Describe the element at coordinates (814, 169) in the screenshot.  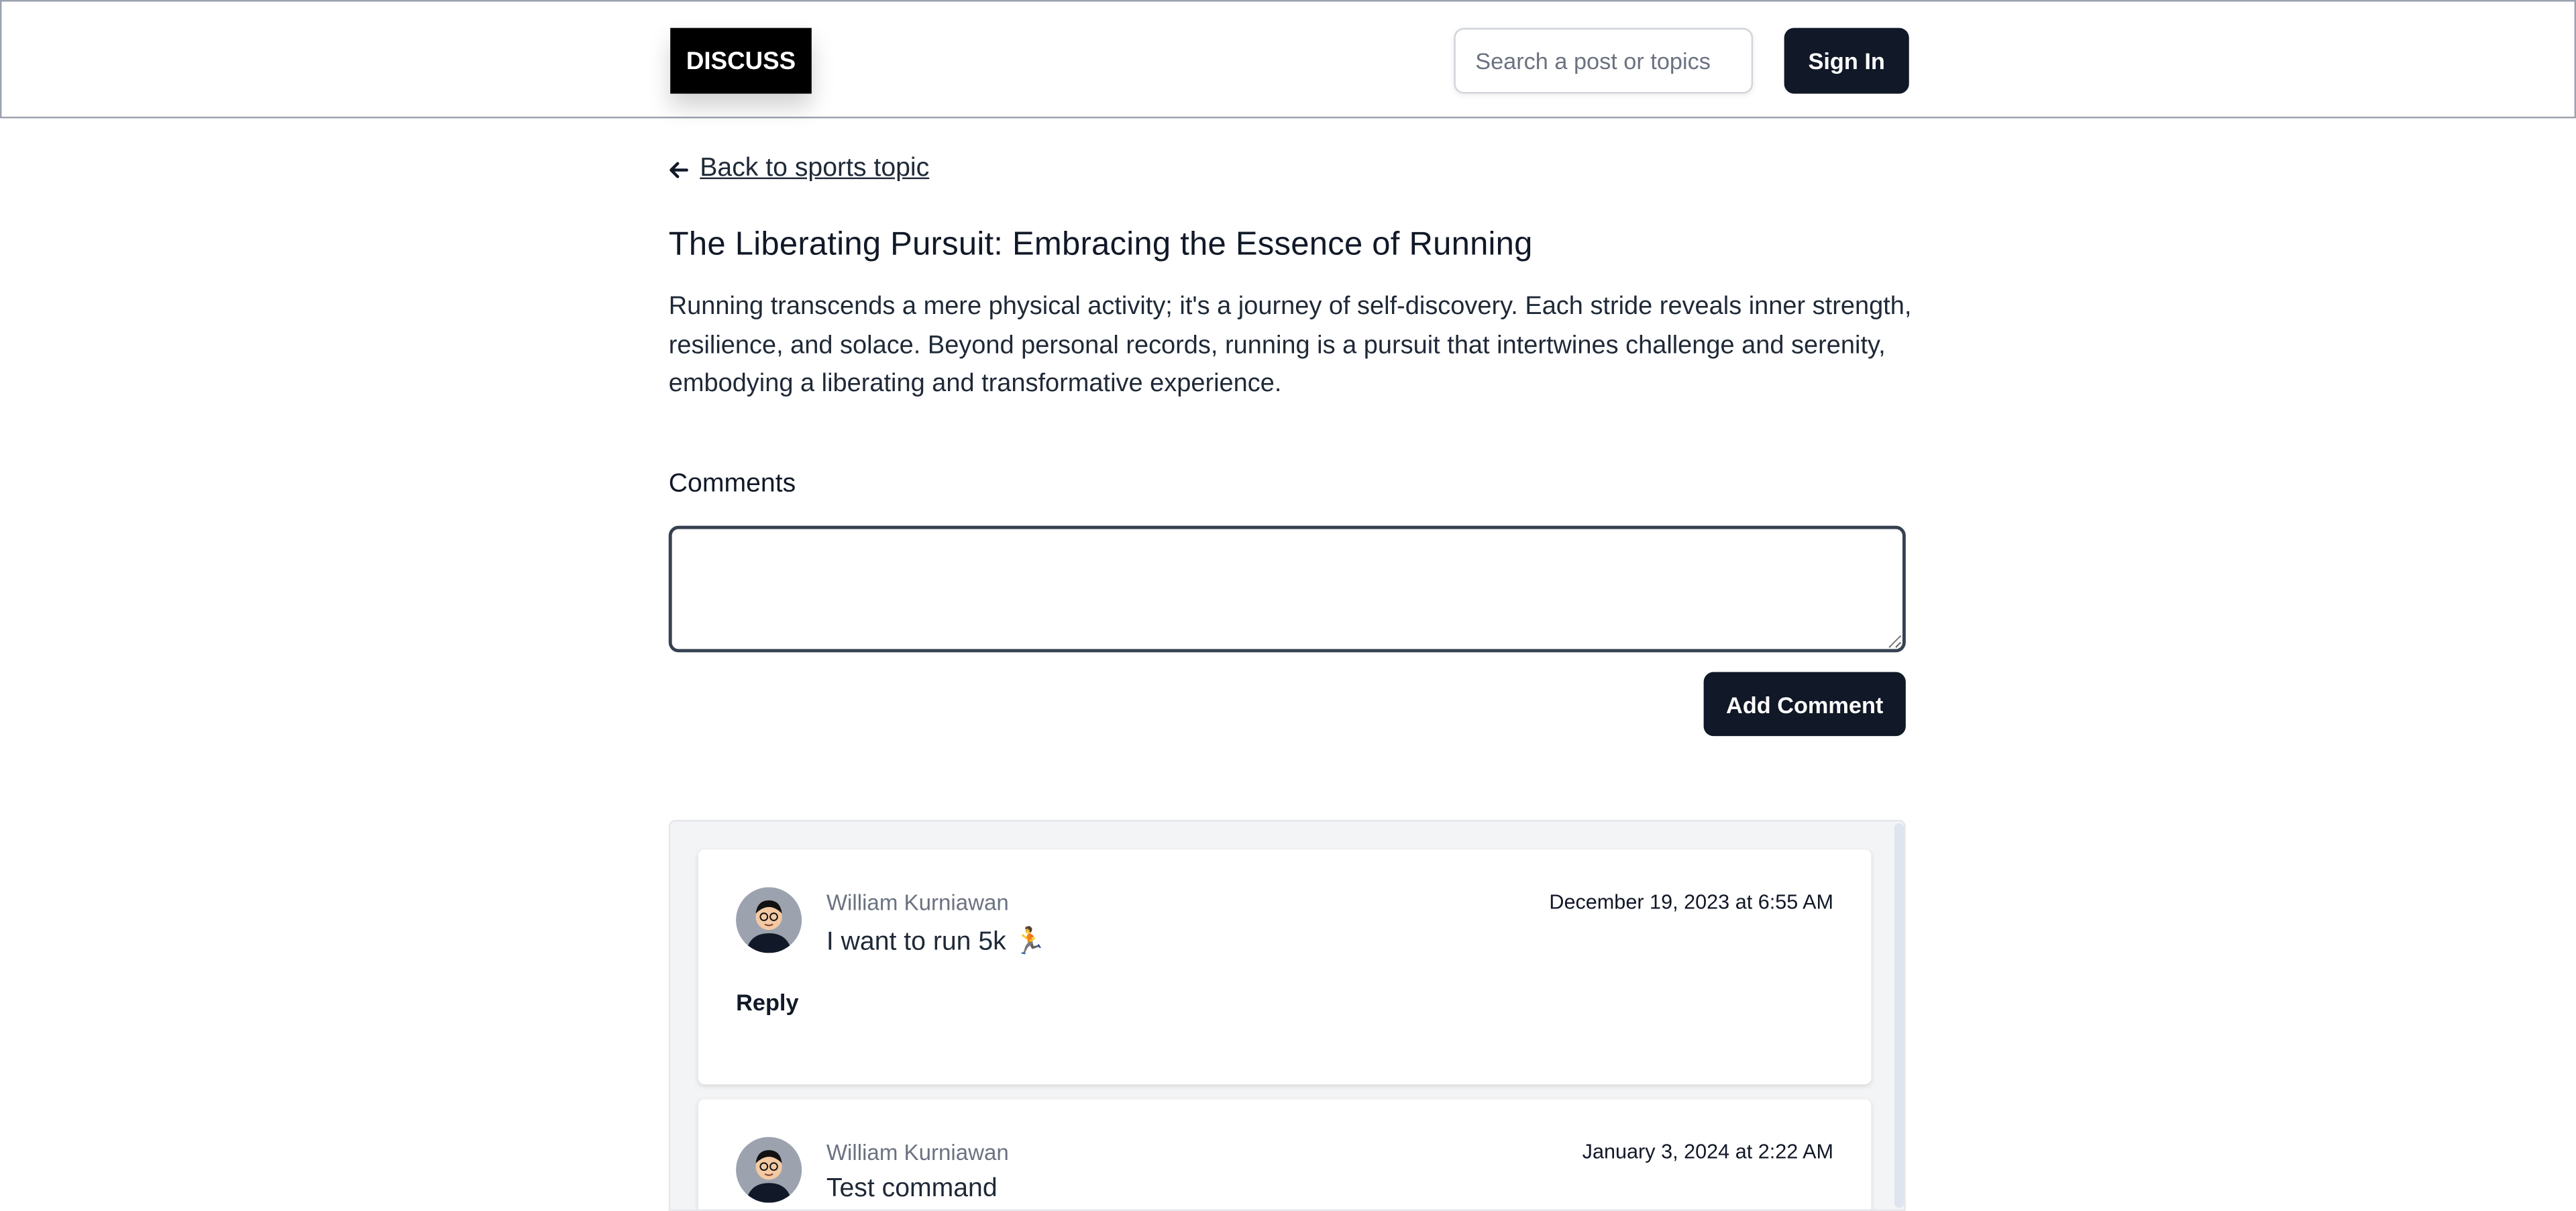
I see `back-link-label: Back to sports topic` at that location.